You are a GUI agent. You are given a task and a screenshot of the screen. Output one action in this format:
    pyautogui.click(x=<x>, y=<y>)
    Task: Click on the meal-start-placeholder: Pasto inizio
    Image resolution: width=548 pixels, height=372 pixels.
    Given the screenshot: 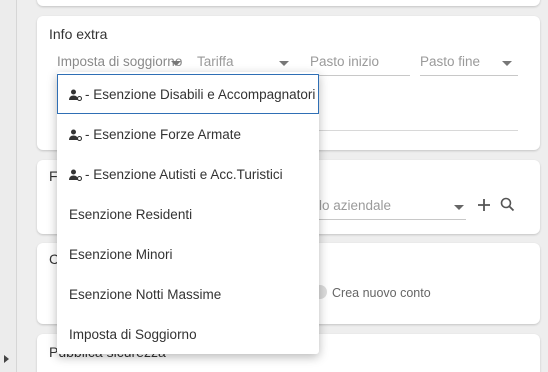 What is the action you would take?
    pyautogui.click(x=345, y=61)
    